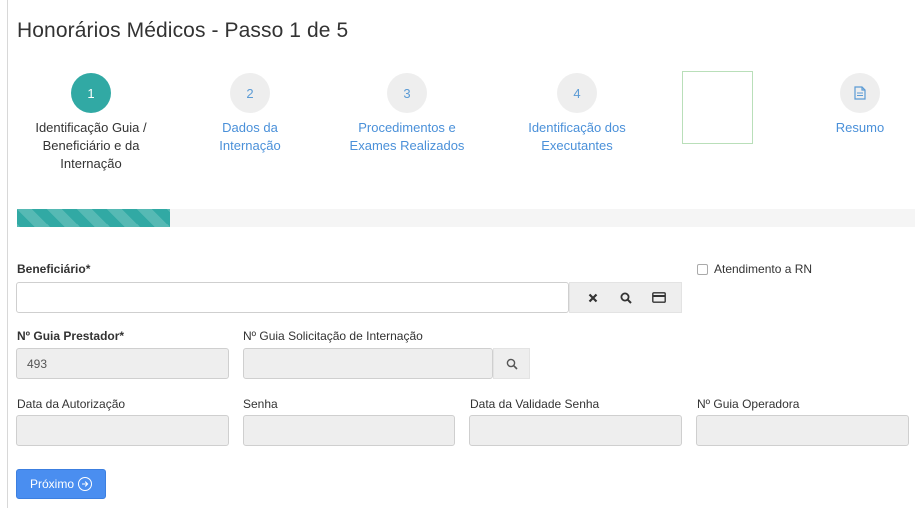 The width and height of the screenshot is (915, 508). Describe the element at coordinates (659, 298) in the screenshot. I see `card-icon` at that location.